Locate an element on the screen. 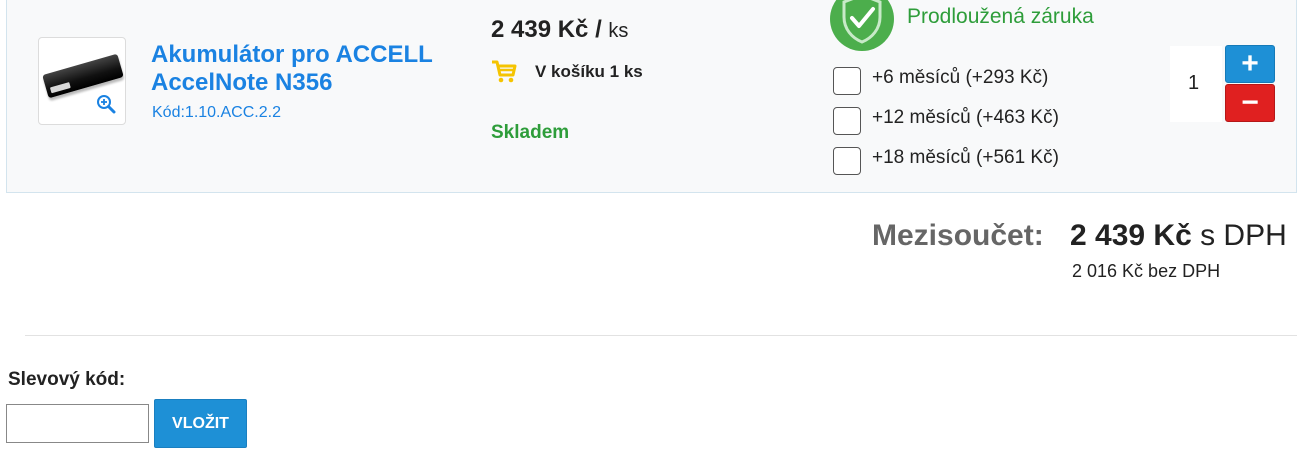  subtotal-value: 2 439 Kč s DPH is located at coordinates (1178, 236).